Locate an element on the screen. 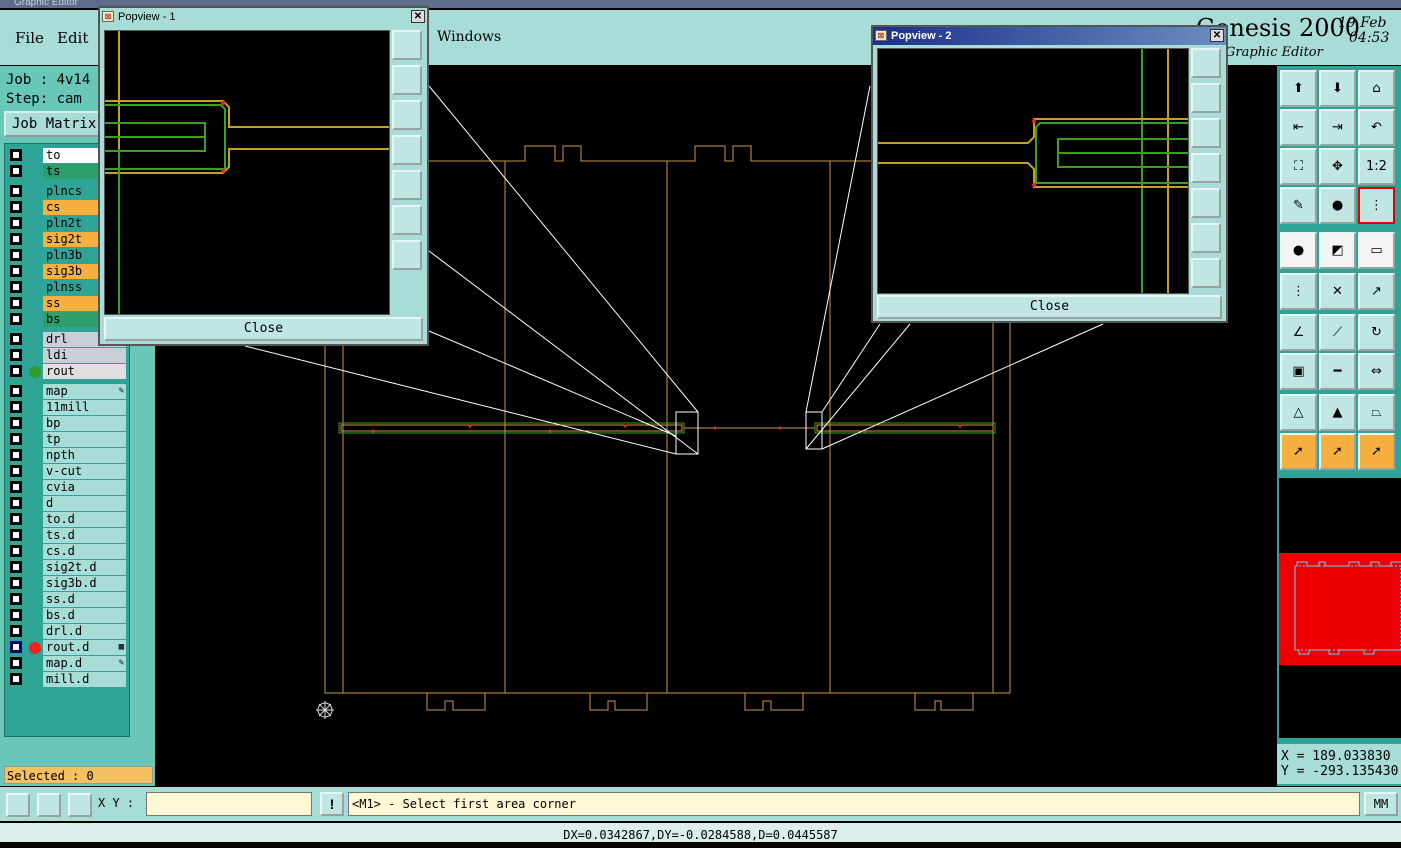  popview-2-pan-up-tool is located at coordinates (1206, 98).